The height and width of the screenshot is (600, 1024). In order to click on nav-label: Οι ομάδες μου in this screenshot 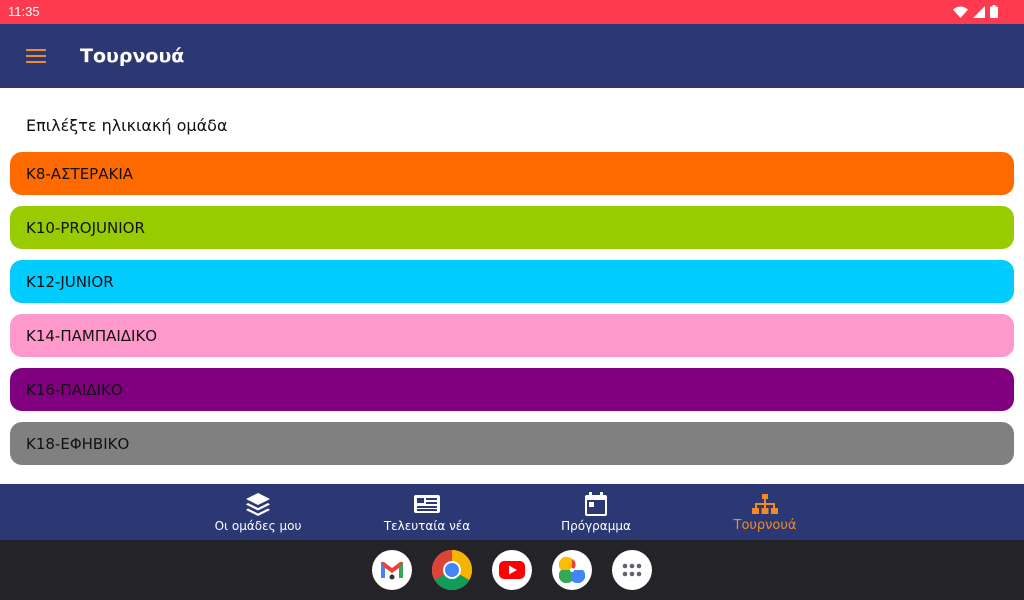, I will do `click(258, 526)`.